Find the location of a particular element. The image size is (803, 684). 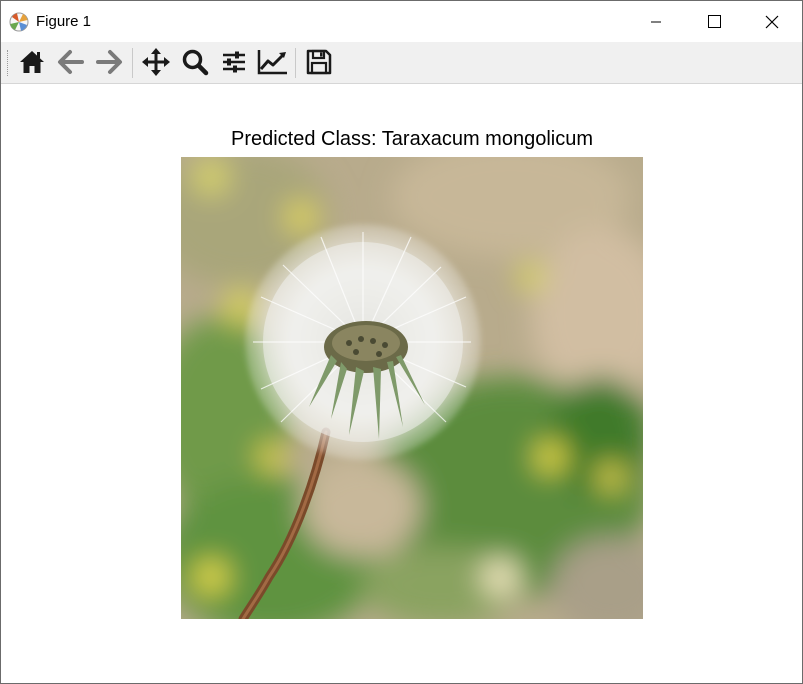

toolbar-grip is located at coordinates (8, 63).